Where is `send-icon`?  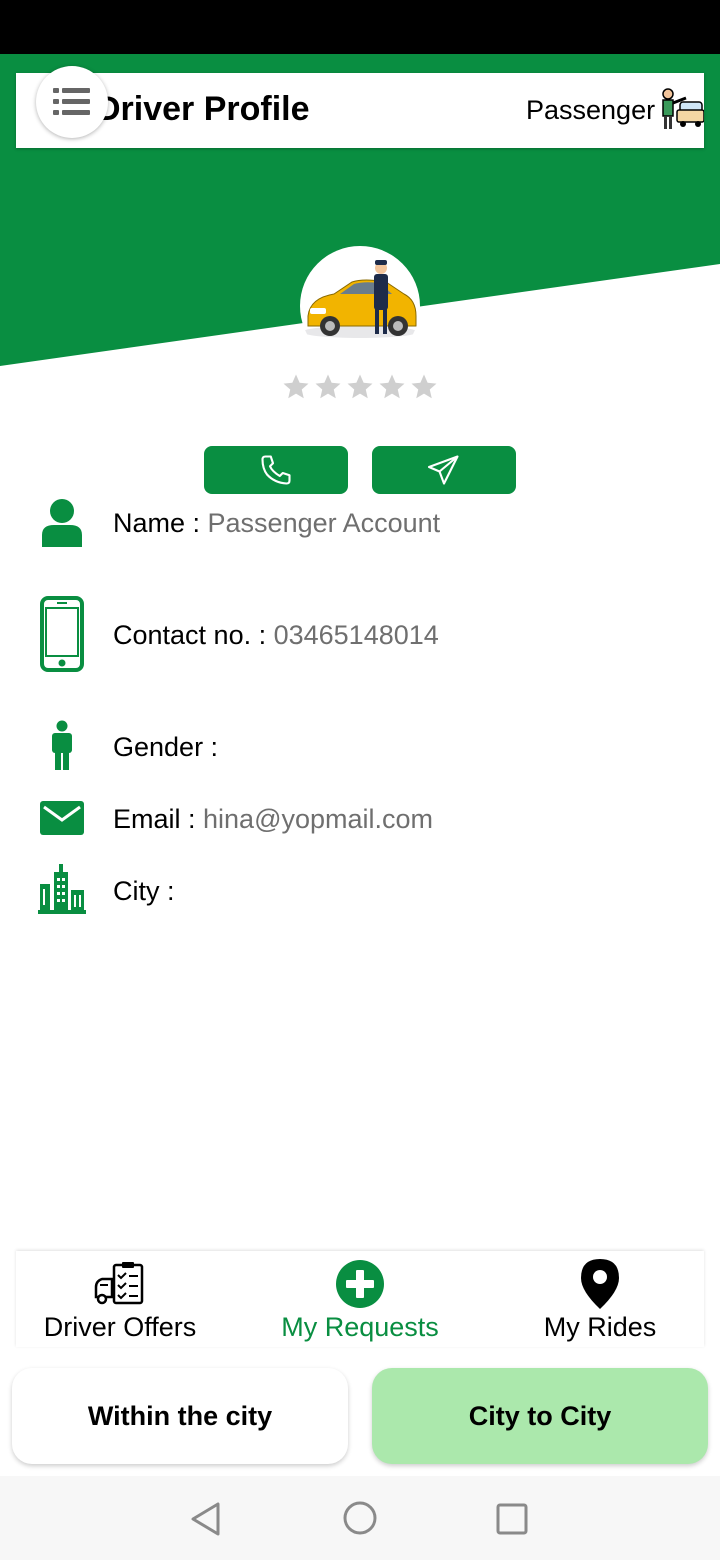 send-icon is located at coordinates (443, 470).